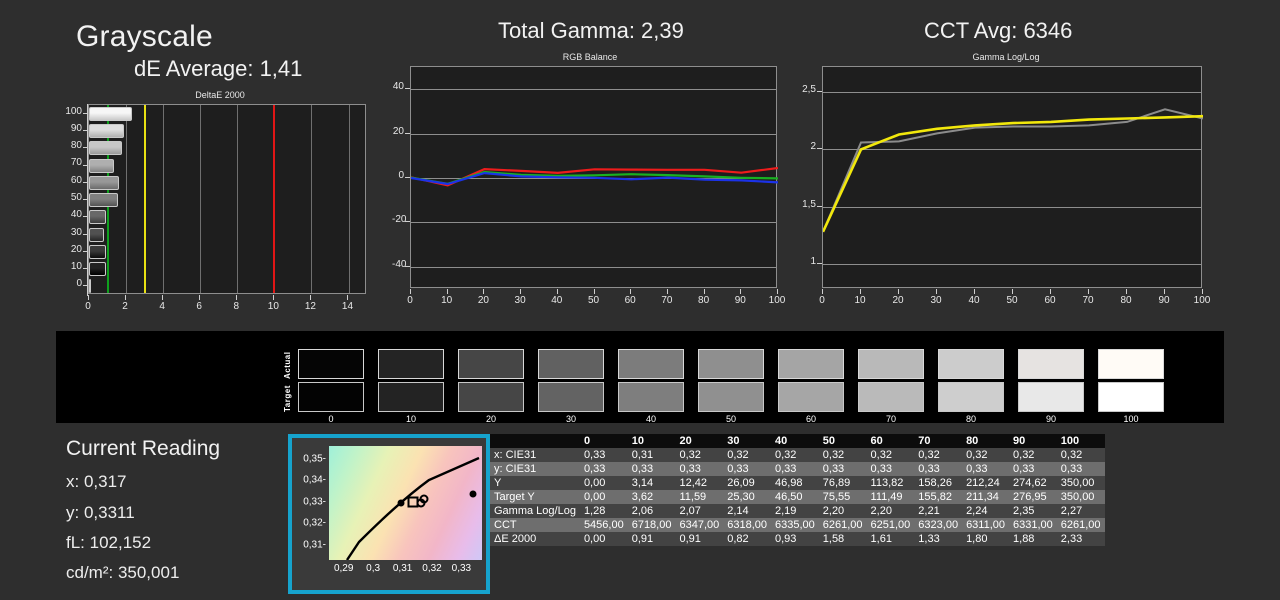  I want to click on current-reading-fl: fL: 102,152, so click(109, 542).